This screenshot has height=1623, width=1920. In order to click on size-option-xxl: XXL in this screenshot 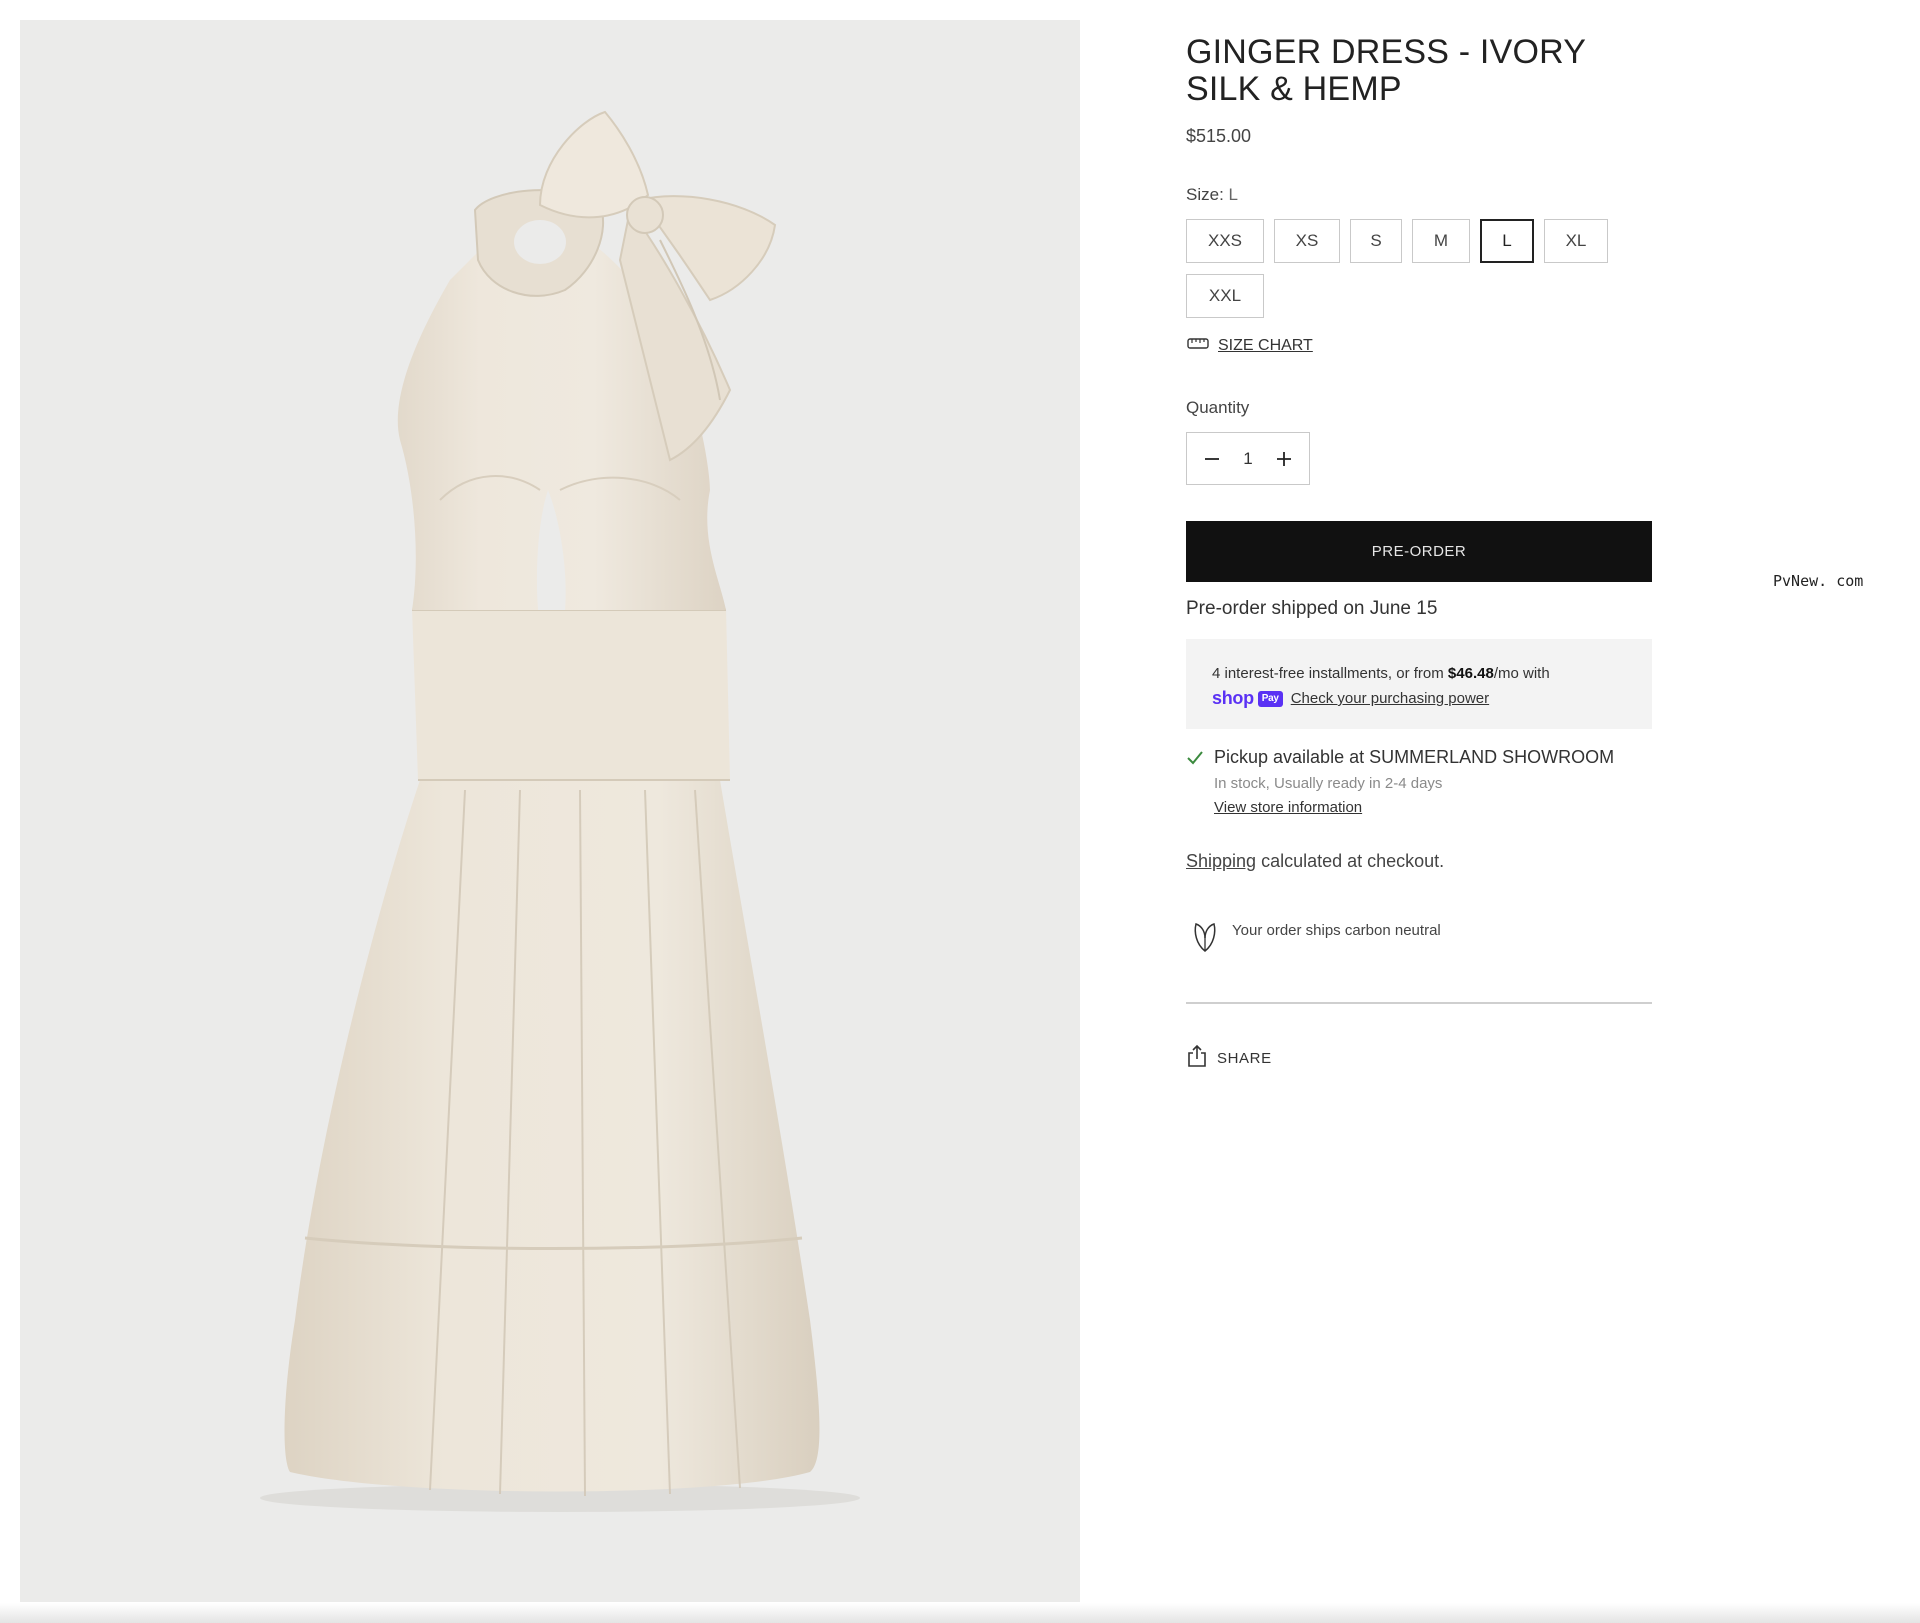, I will do `click(1225, 296)`.